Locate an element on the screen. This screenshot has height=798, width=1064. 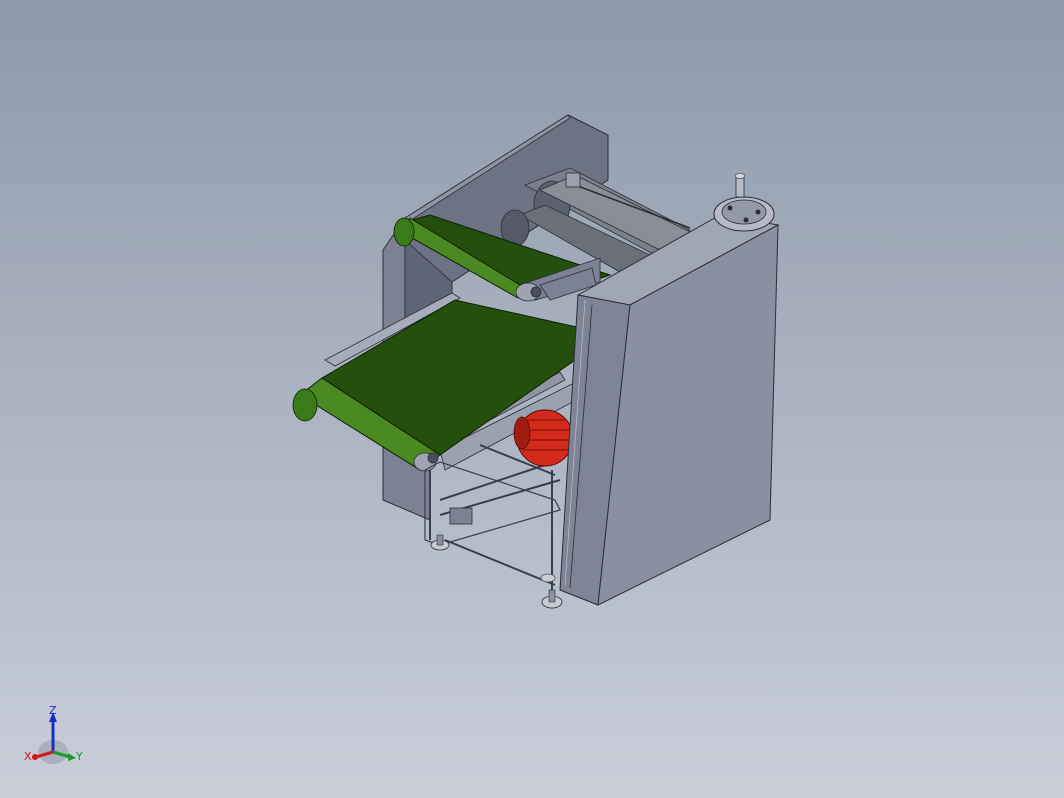
y-axis-label: Y is located at coordinates (79, 756).